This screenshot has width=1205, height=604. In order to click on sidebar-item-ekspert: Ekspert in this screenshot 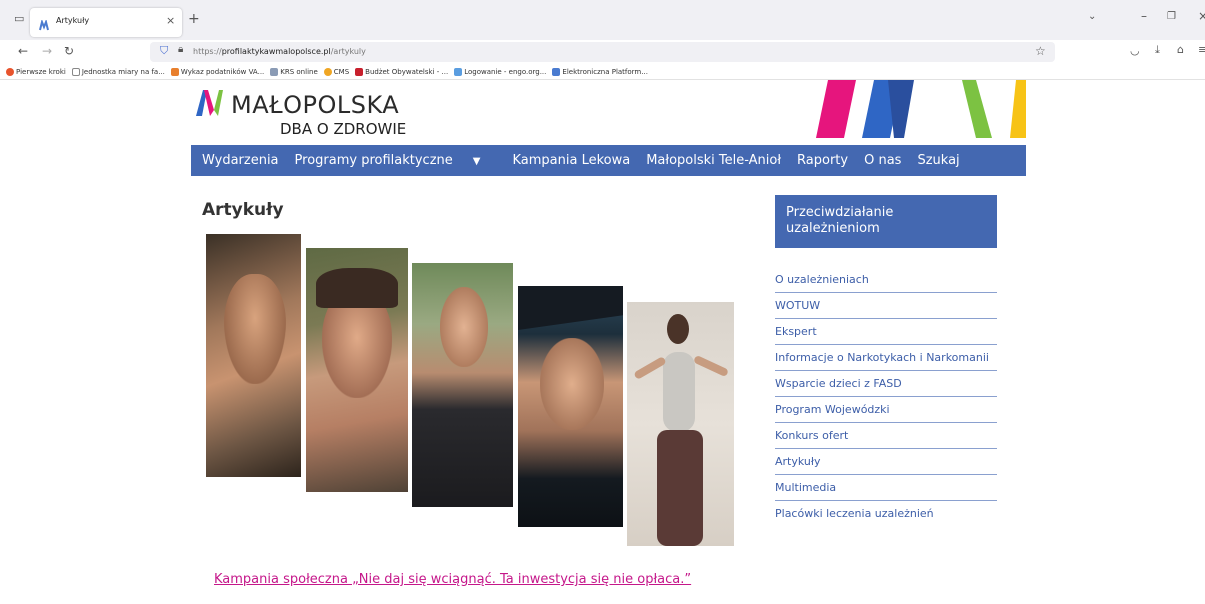, I will do `click(886, 332)`.